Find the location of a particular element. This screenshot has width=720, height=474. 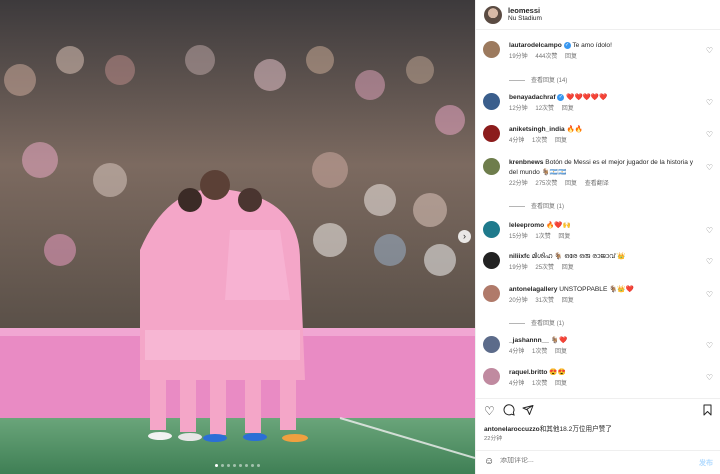

comment-time: 22分钟 is located at coordinates (518, 183).